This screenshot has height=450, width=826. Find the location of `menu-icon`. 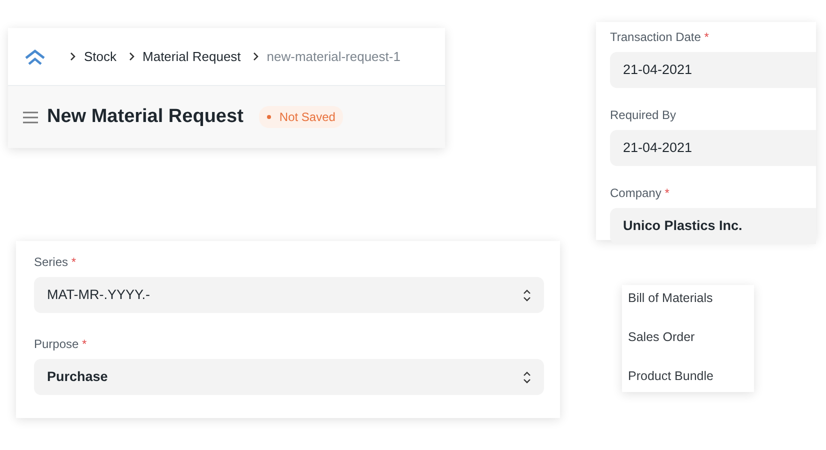

menu-icon is located at coordinates (30, 117).